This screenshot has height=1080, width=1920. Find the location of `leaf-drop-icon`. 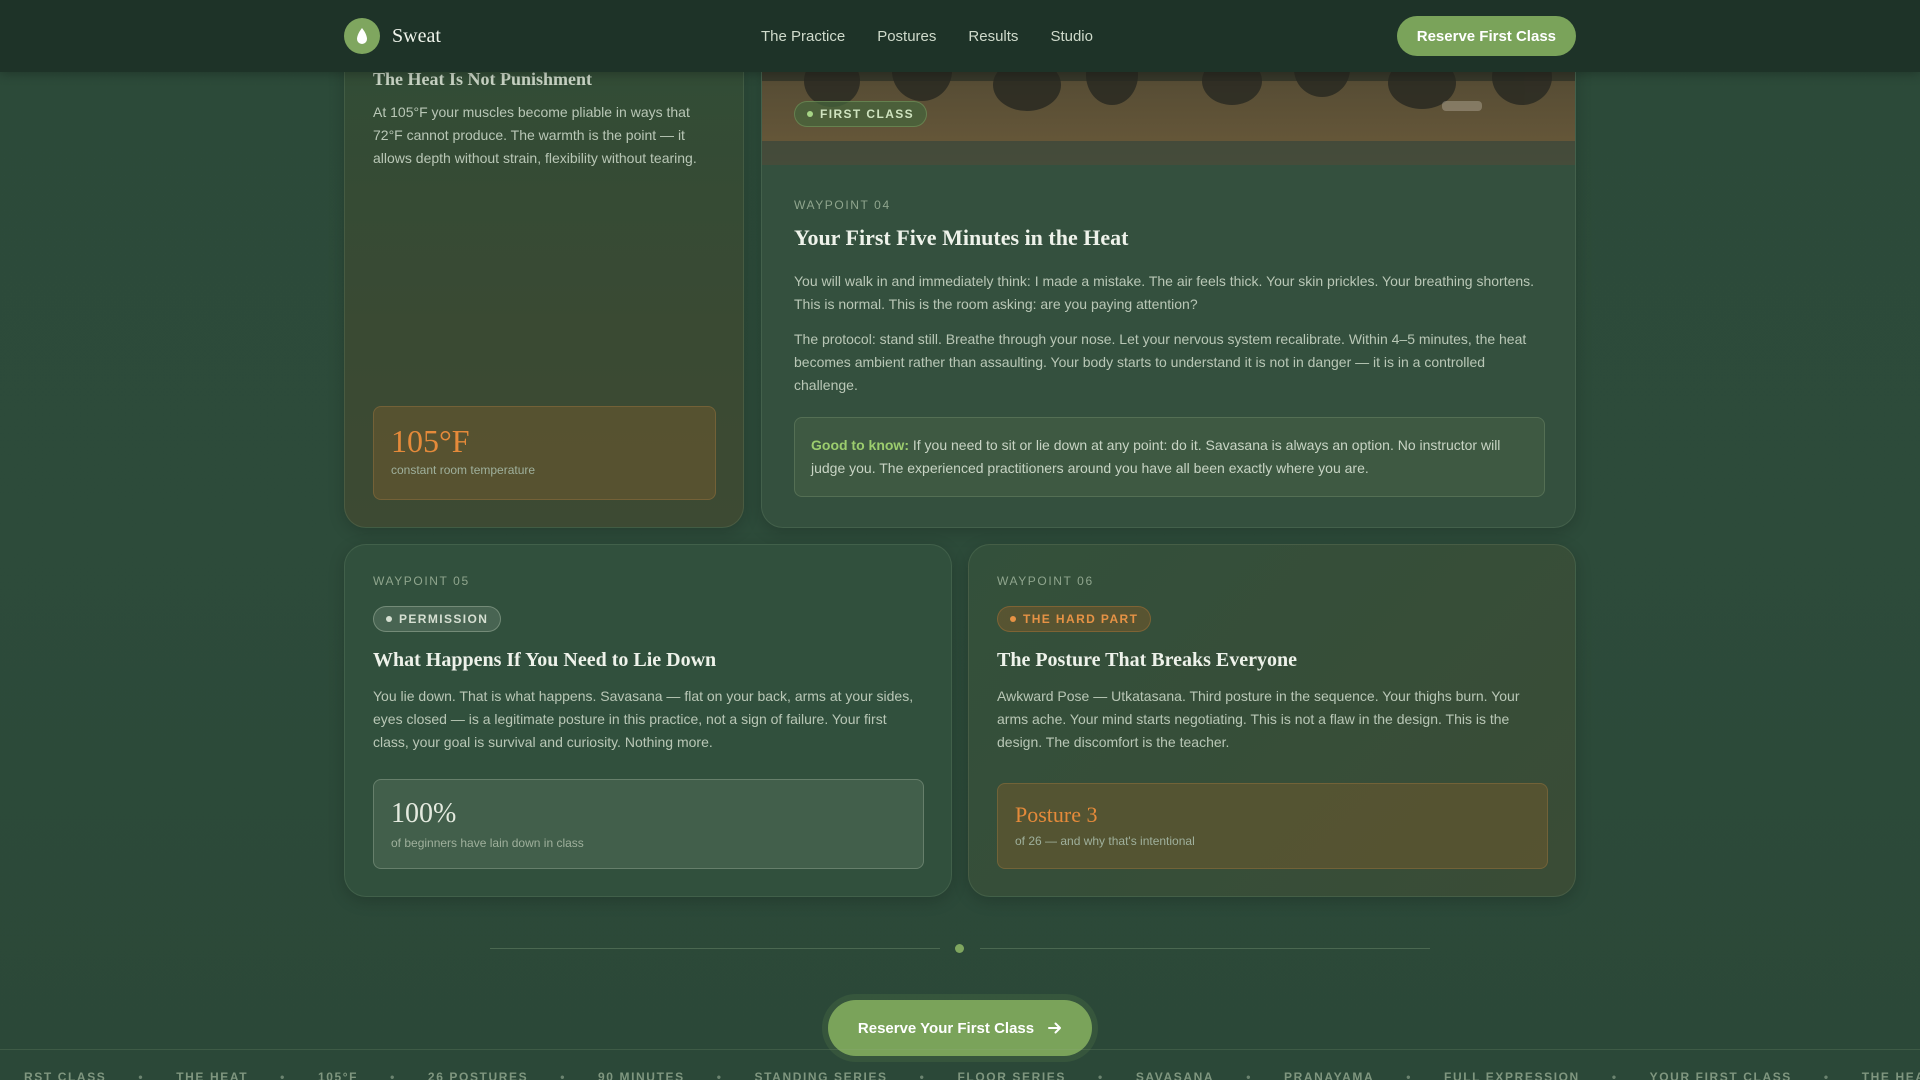

leaf-drop-icon is located at coordinates (362, 36).